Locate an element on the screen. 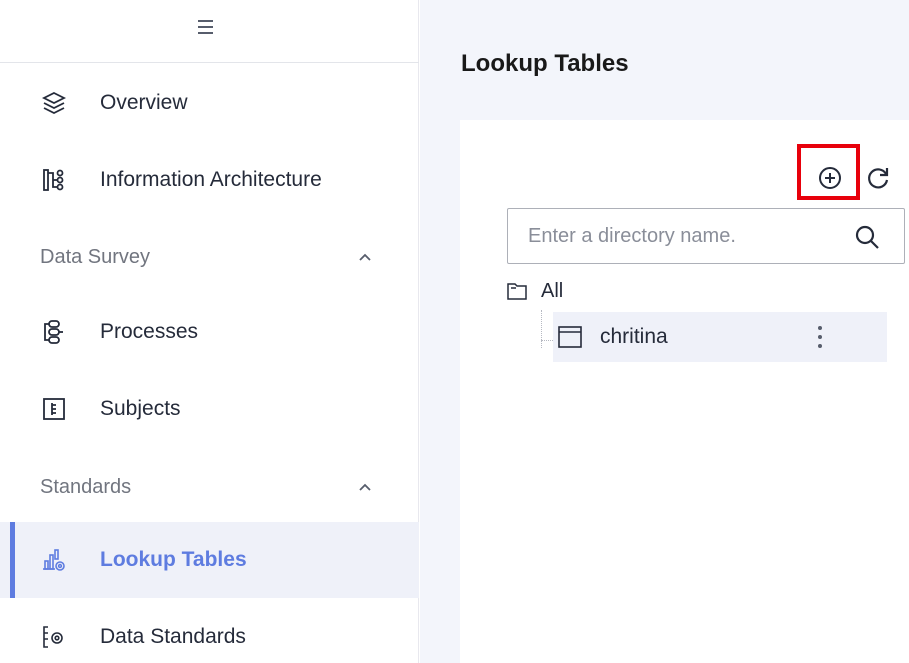 This screenshot has width=909, height=663. sidebar-item-information-architecture: Information Architecture is located at coordinates (209, 180).